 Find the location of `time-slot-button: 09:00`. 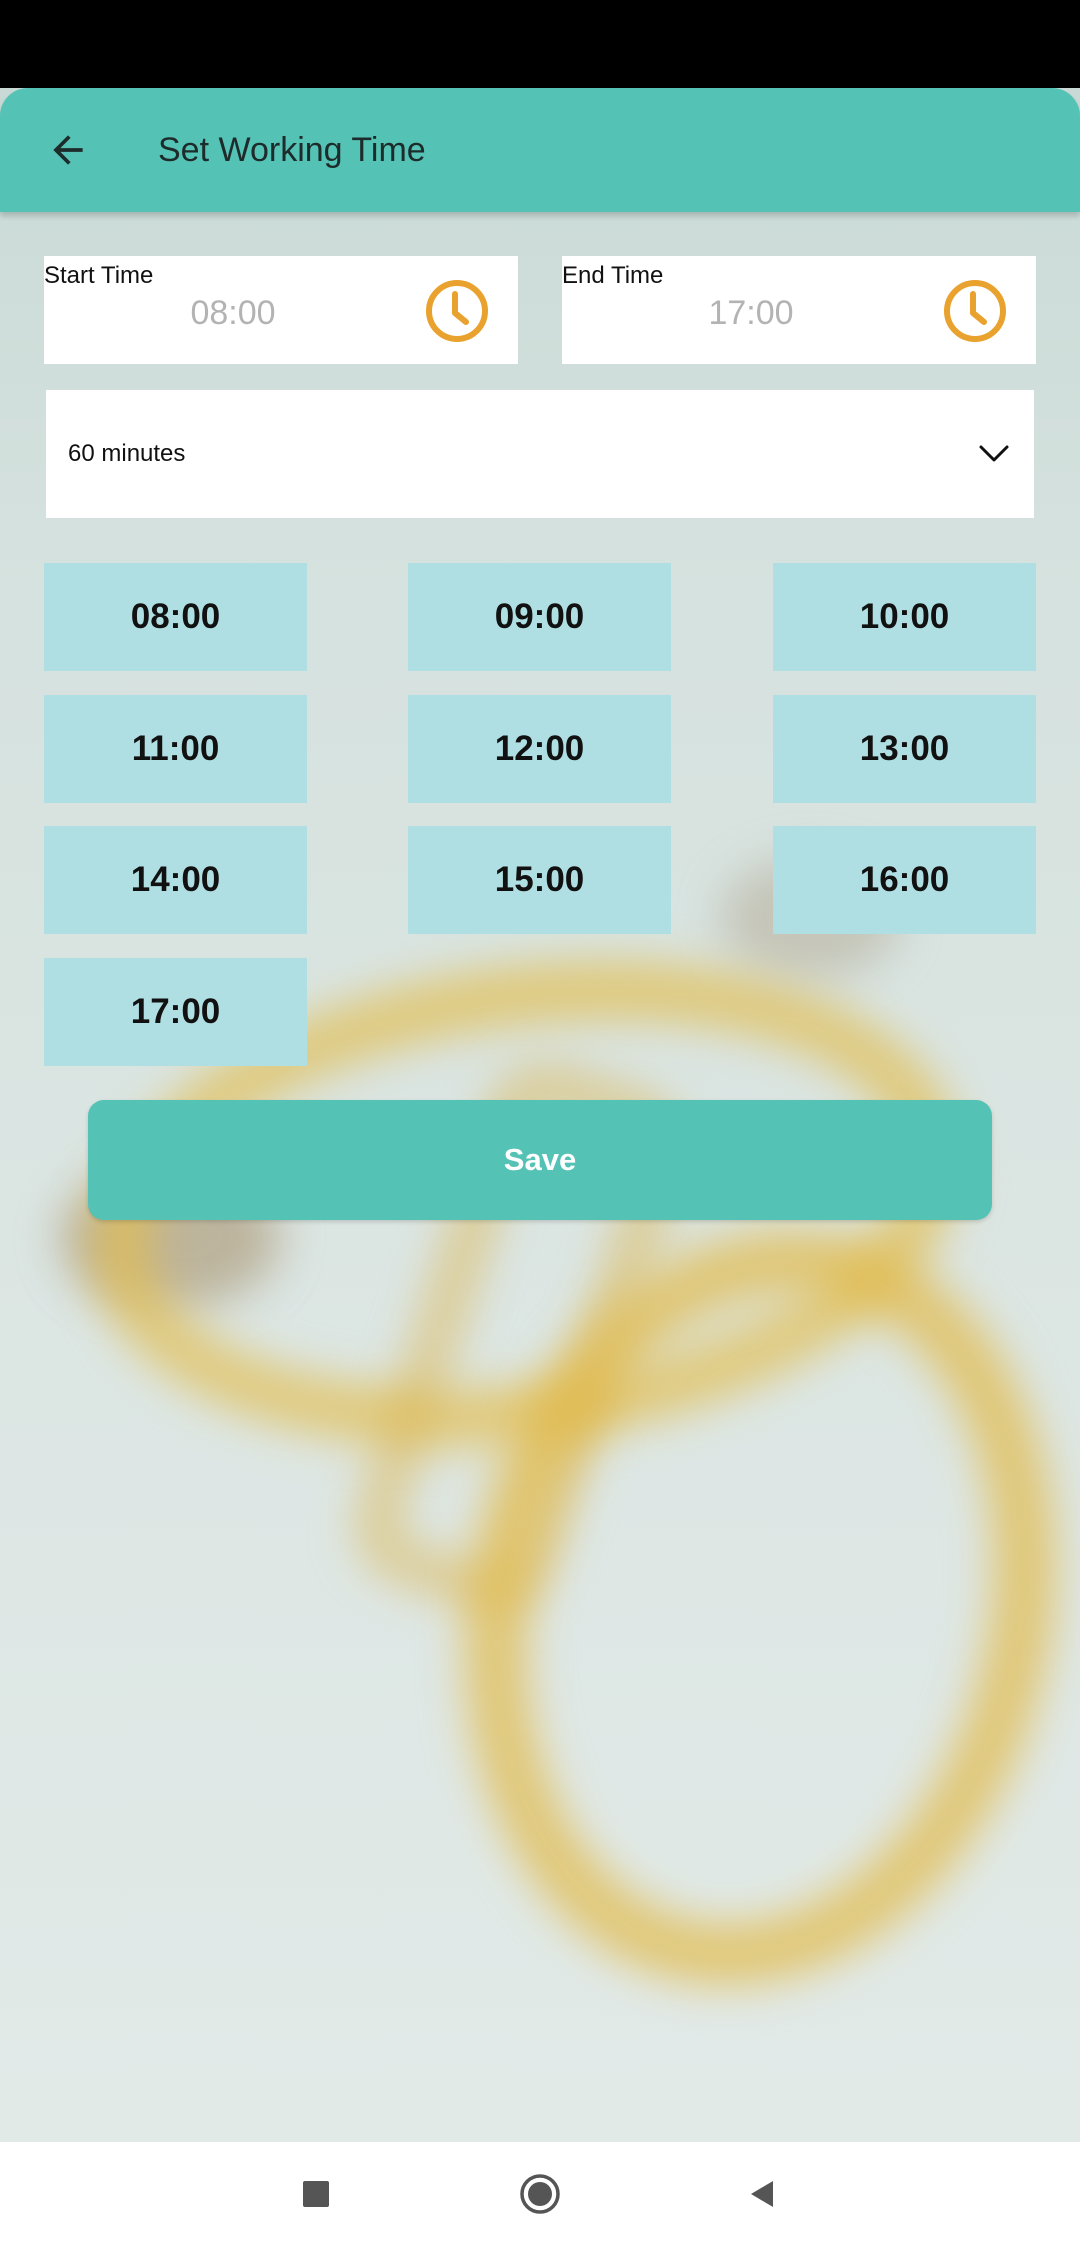

time-slot-button: 09:00 is located at coordinates (539, 617).